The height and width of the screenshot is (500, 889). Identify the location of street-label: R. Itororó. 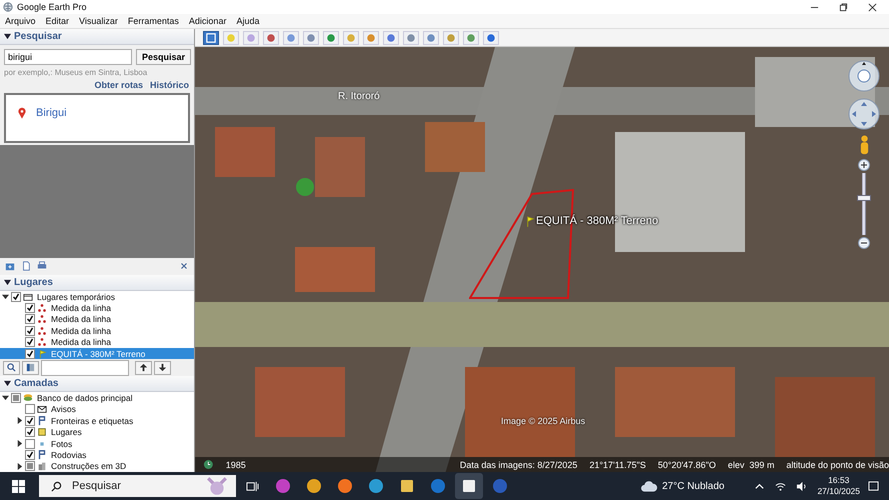
(359, 96).